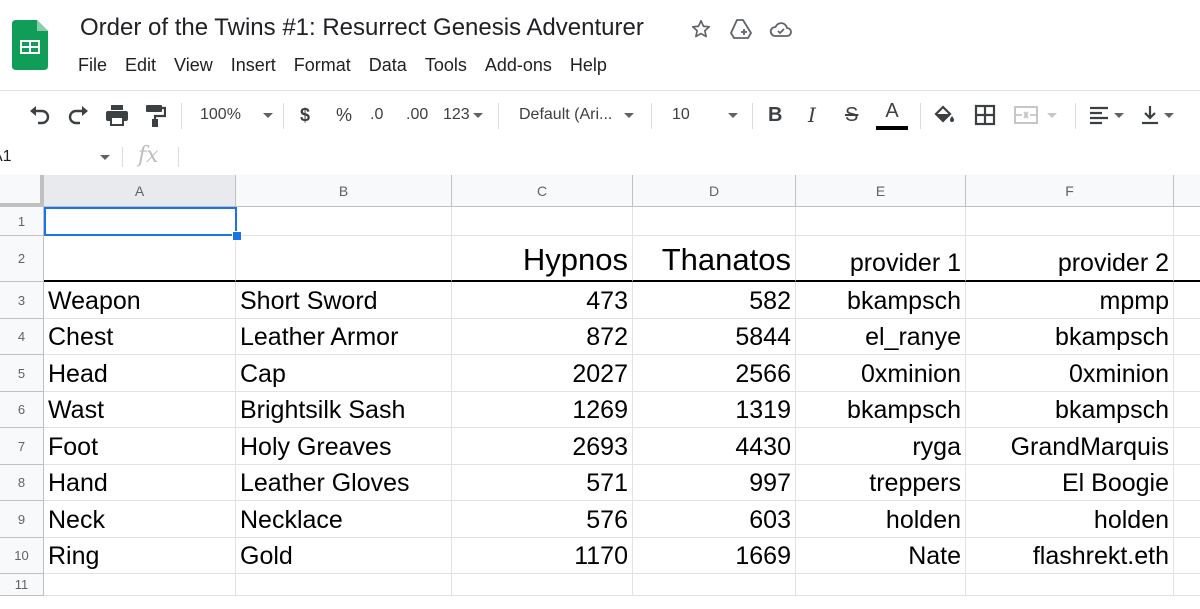  I want to click on cell-a7: Foot, so click(140, 446).